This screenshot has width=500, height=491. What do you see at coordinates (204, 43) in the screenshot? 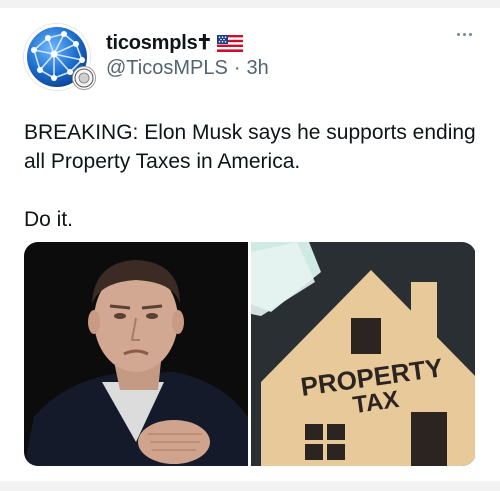
I see `cross-icon: ✝` at bounding box center [204, 43].